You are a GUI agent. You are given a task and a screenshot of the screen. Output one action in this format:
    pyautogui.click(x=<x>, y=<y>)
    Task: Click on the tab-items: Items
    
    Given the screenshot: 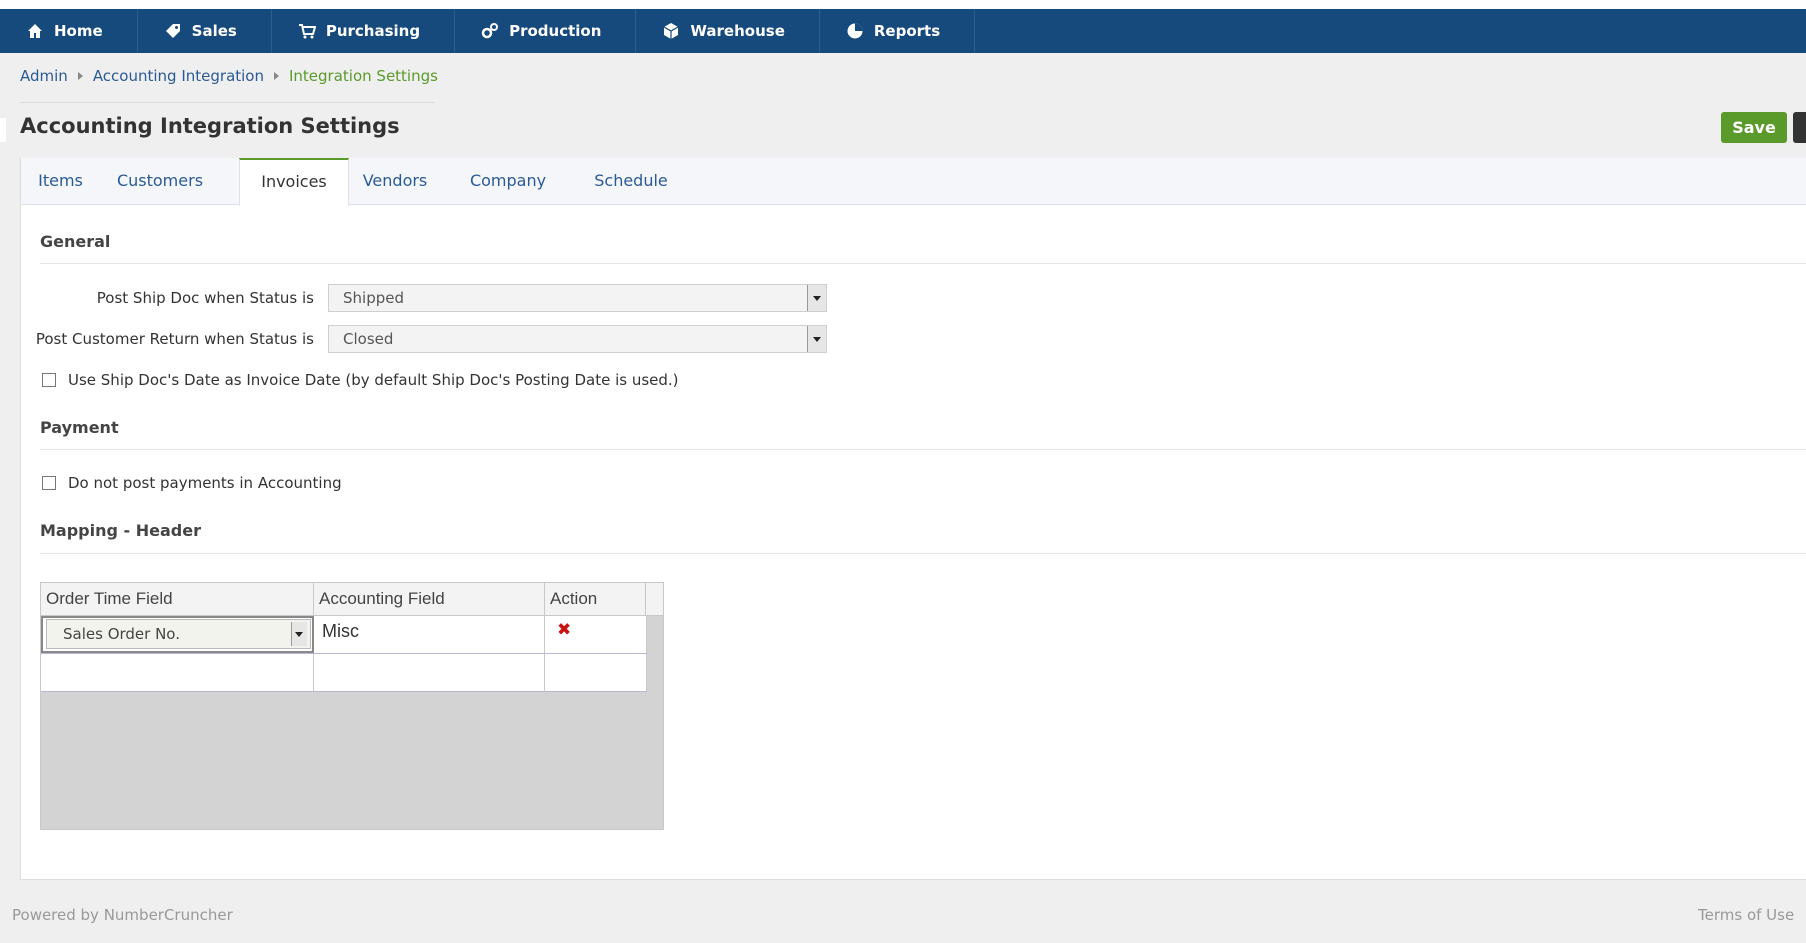 What is the action you would take?
    pyautogui.click(x=60, y=181)
    